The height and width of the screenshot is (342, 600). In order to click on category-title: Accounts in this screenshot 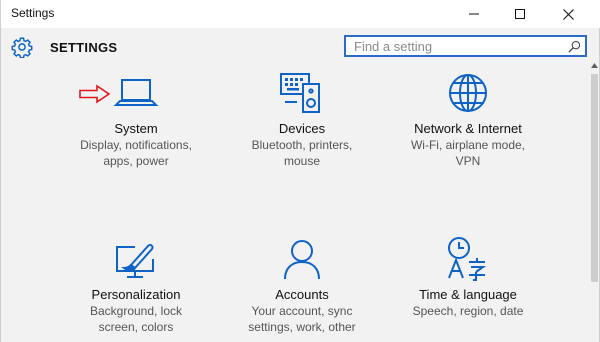, I will do `click(302, 294)`.